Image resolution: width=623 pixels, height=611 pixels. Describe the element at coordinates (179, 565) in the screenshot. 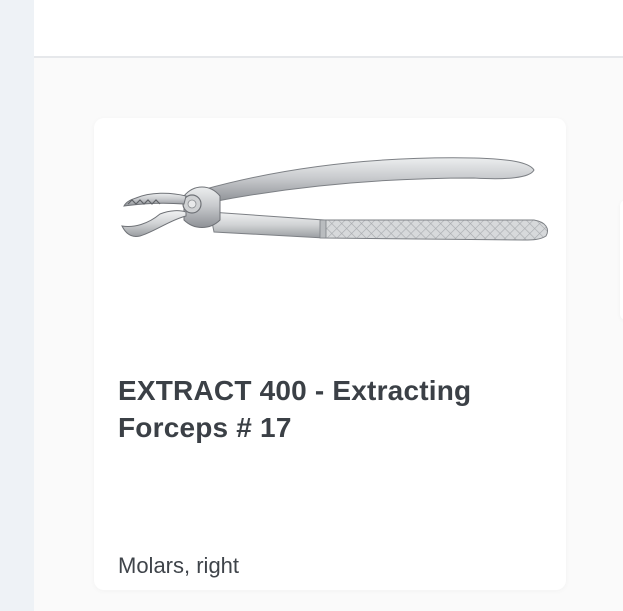

I see `product-subtitle: Molars, right` at that location.